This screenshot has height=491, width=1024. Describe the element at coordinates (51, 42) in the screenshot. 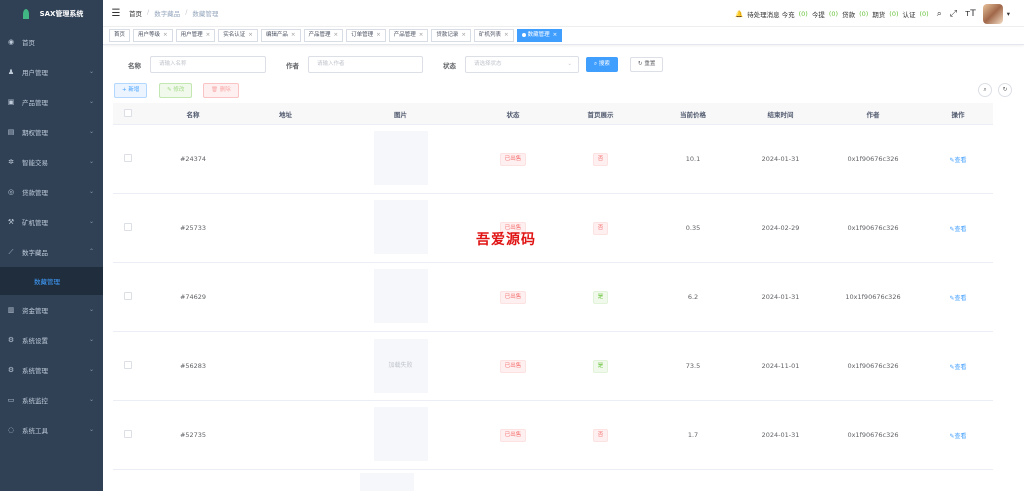

I see `sidebar-item: ◉ 首页` at that location.